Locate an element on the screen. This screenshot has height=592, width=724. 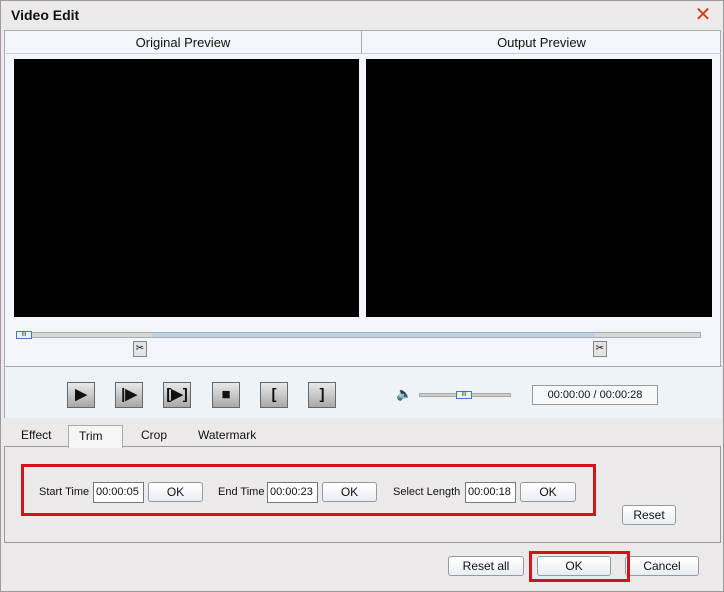
playback-controls: ▶ |▶ [▶] ■ [ ] 🔈 III 00:00:00 / 00:00:28 is located at coordinates (363, 392).